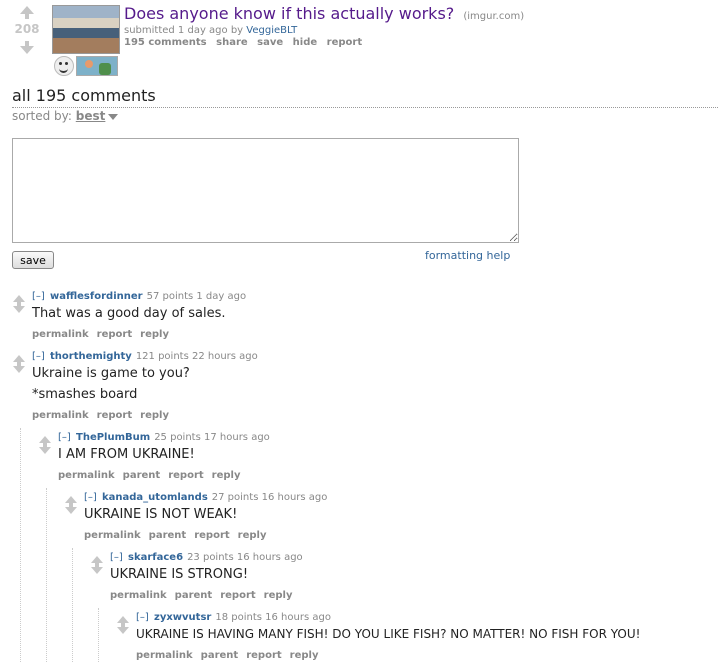  I want to click on comments-count-heading: all 195 comments, so click(84, 95).